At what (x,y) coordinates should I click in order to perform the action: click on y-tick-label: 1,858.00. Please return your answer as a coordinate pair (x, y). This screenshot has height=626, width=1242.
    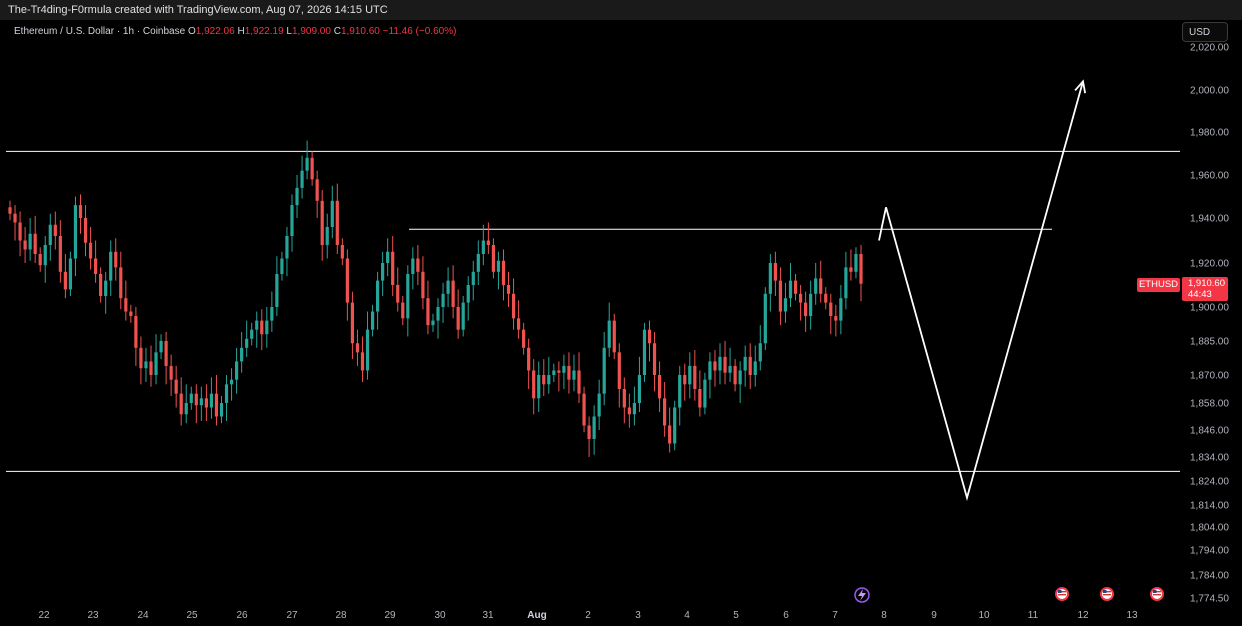
    Looking at the image, I should click on (1209, 404).